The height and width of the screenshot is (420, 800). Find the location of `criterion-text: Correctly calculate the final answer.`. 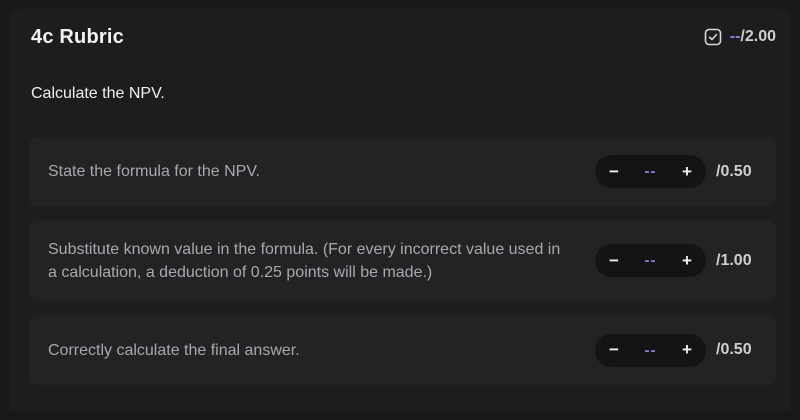

criterion-text: Correctly calculate the final answer. is located at coordinates (174, 350).